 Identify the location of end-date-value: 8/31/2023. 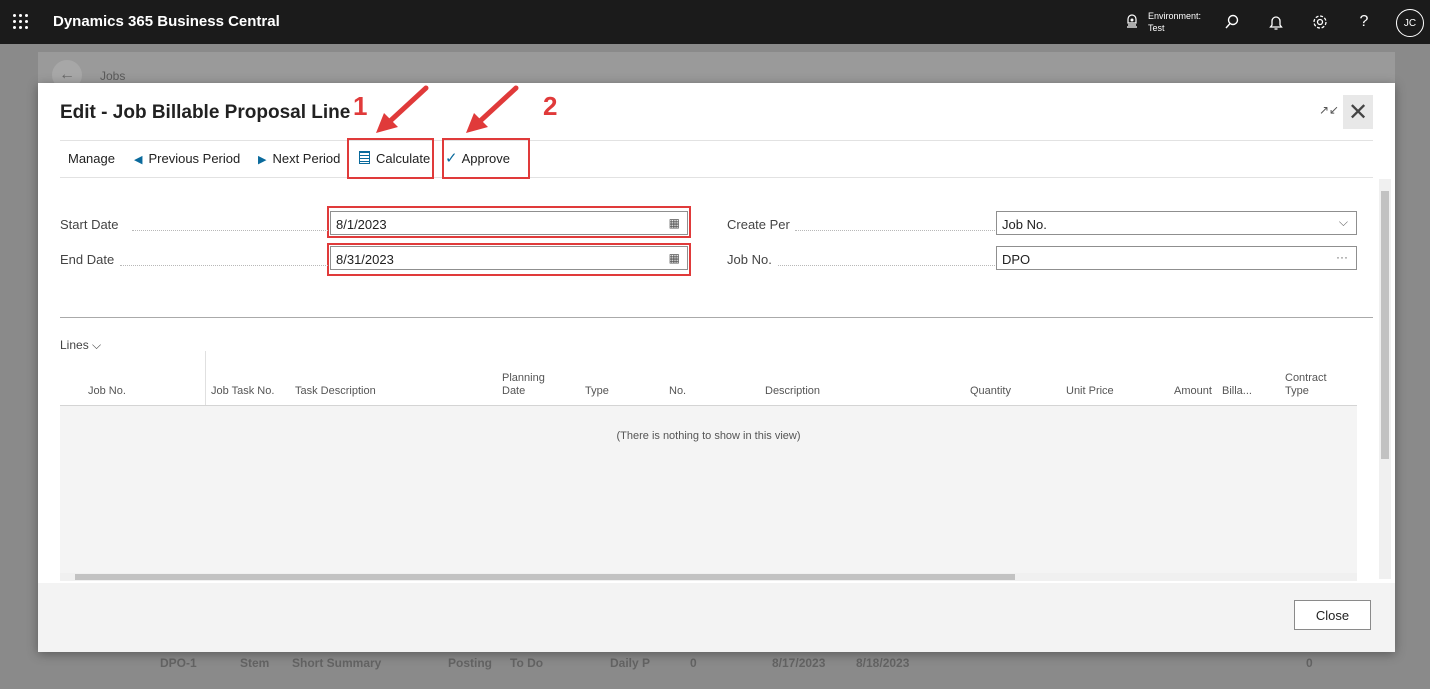
(365, 259).